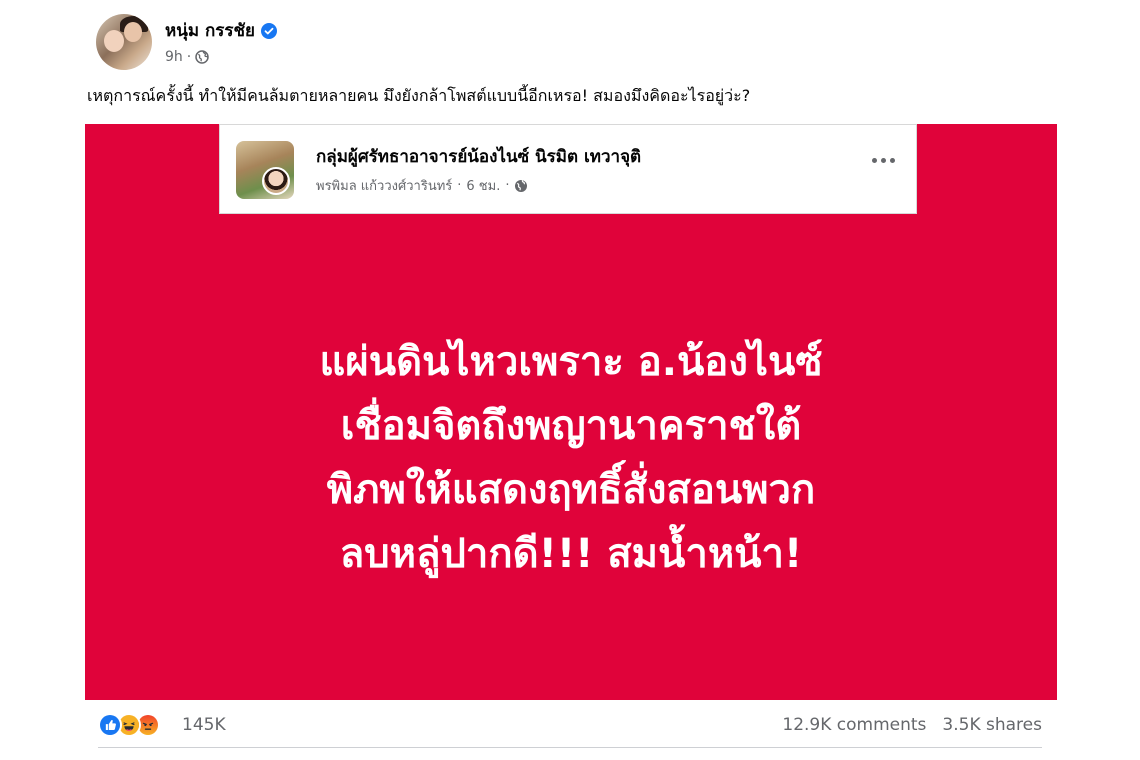 The image size is (1140, 760). I want to click on like-icon, so click(110, 725).